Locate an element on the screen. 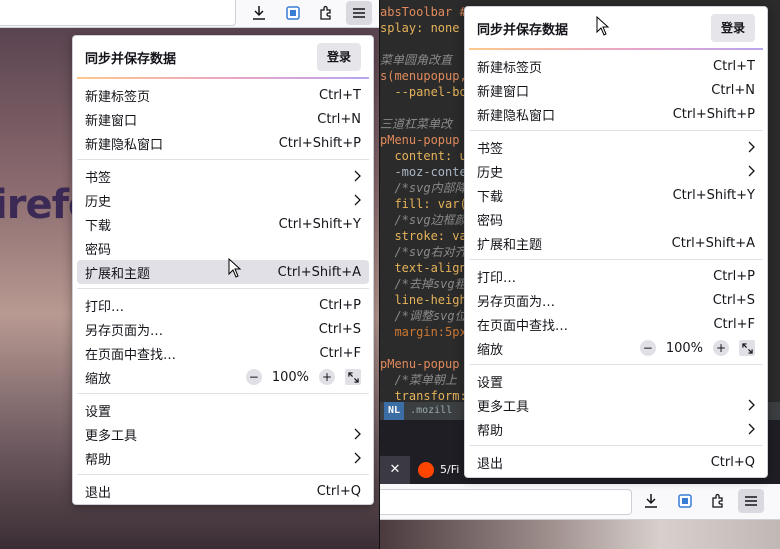 The image size is (780, 549). toolbar-left is located at coordinates (190, 14).